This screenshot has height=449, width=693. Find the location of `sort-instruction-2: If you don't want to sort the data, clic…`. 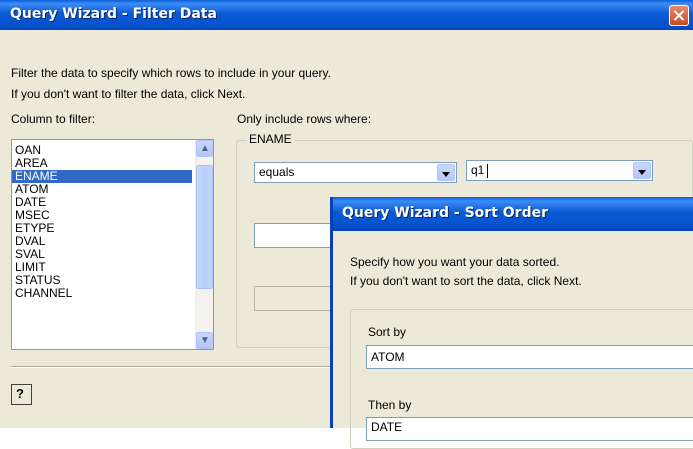

sort-instruction-2: If you don't want to sort the data, clic… is located at coordinates (466, 281).